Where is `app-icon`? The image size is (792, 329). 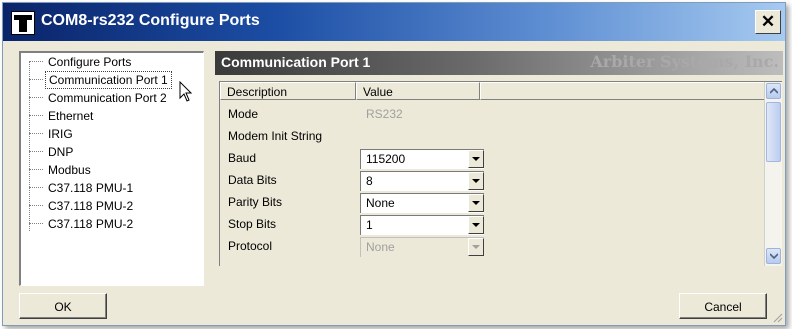 app-icon is located at coordinates (23, 23).